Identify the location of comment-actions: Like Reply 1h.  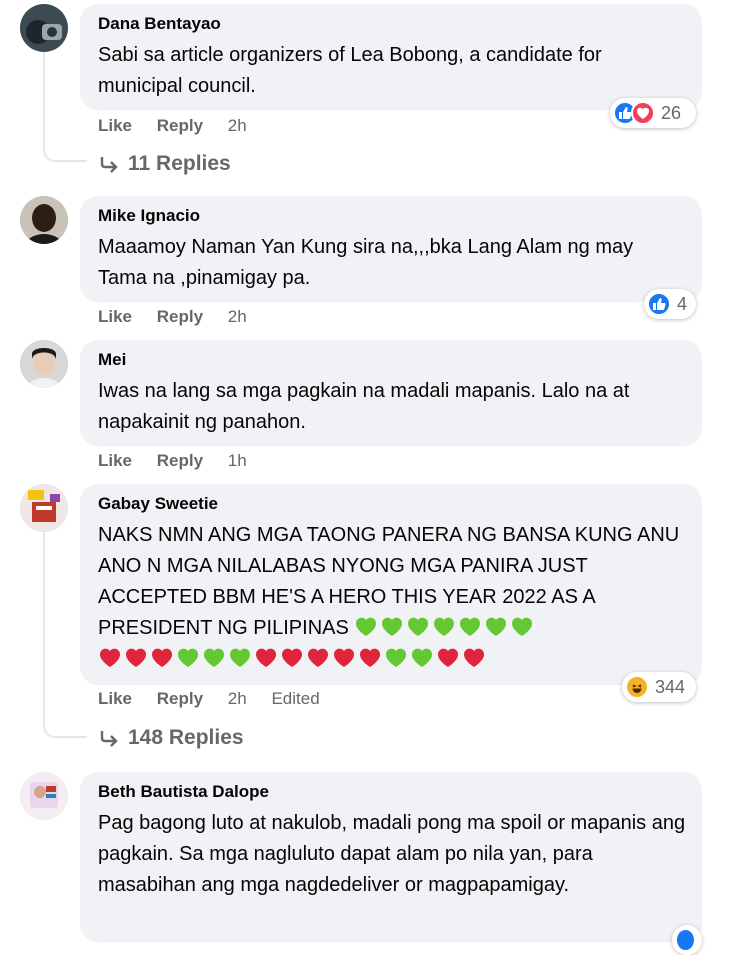
(182, 461).